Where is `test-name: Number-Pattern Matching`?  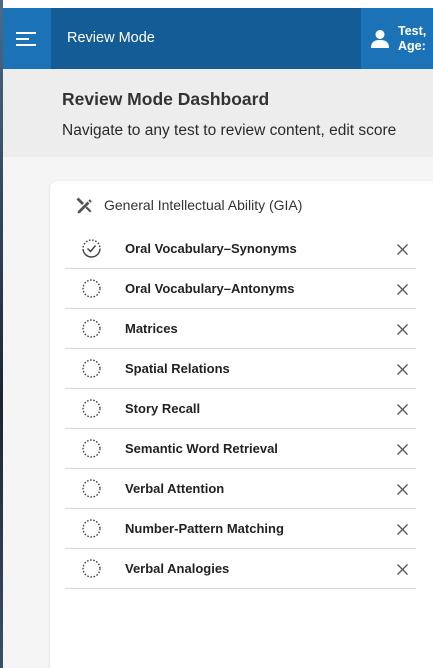
test-name: Number-Pattern Matching is located at coordinates (204, 528).